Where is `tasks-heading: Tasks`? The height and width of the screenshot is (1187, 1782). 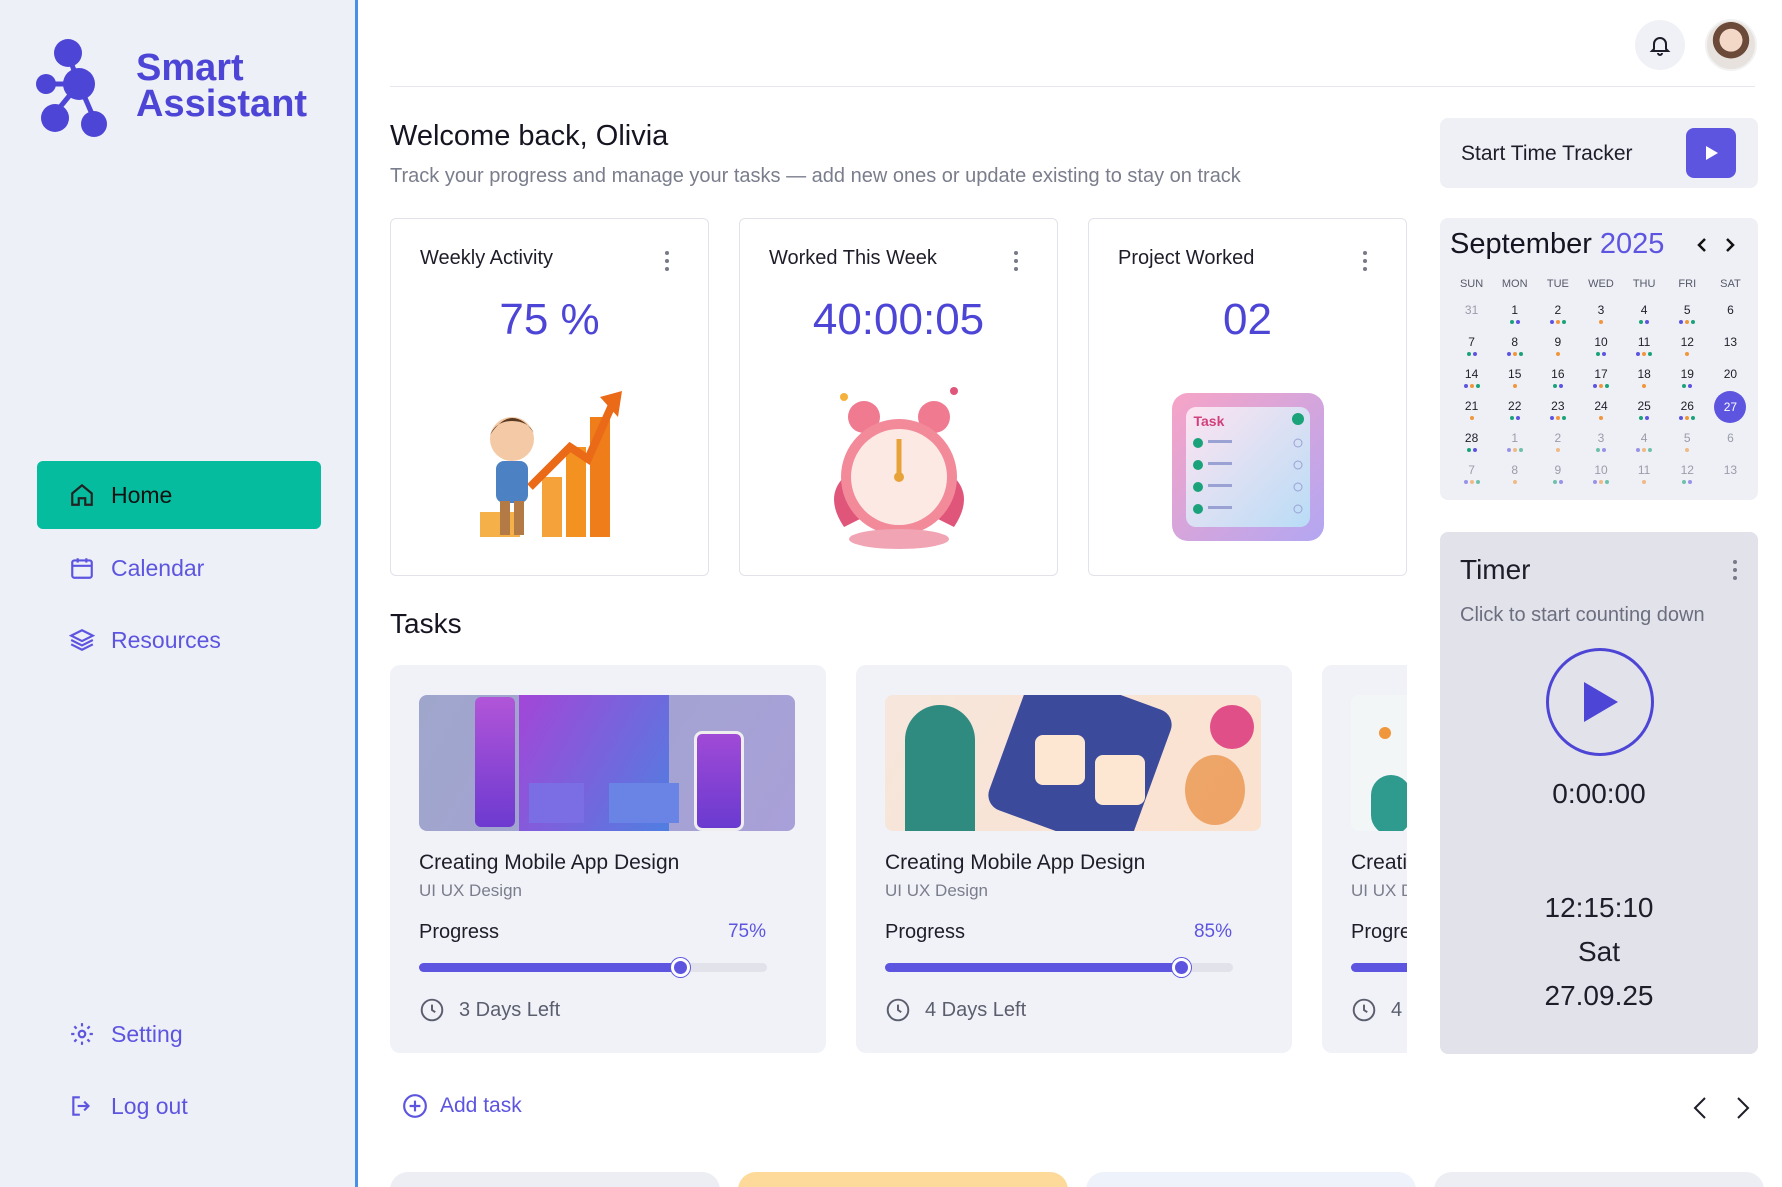
tasks-heading: Tasks is located at coordinates (426, 623).